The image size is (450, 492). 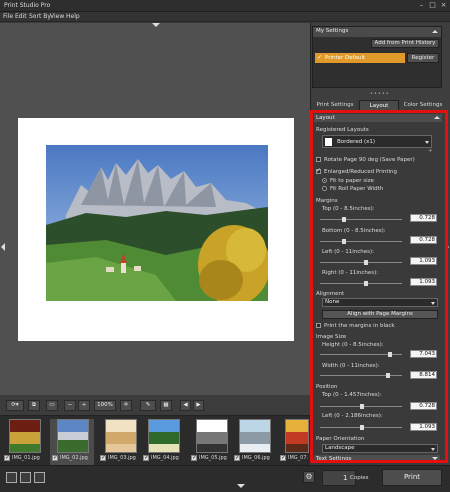 I want to click on register-button: Register, so click(x=423, y=58).